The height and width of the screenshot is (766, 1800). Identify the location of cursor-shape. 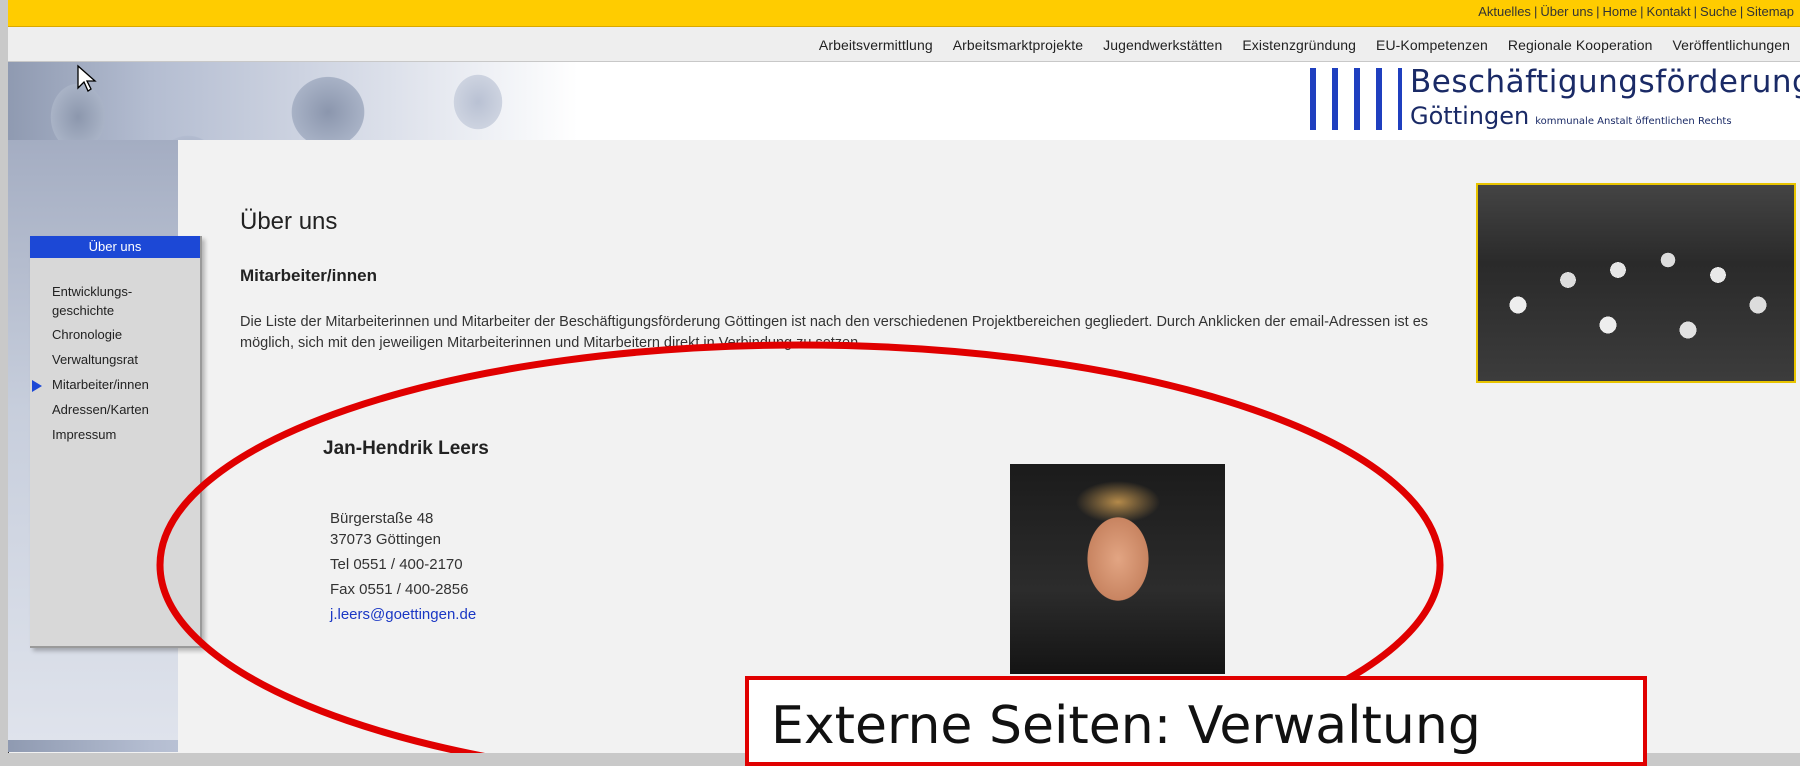
(87, 78).